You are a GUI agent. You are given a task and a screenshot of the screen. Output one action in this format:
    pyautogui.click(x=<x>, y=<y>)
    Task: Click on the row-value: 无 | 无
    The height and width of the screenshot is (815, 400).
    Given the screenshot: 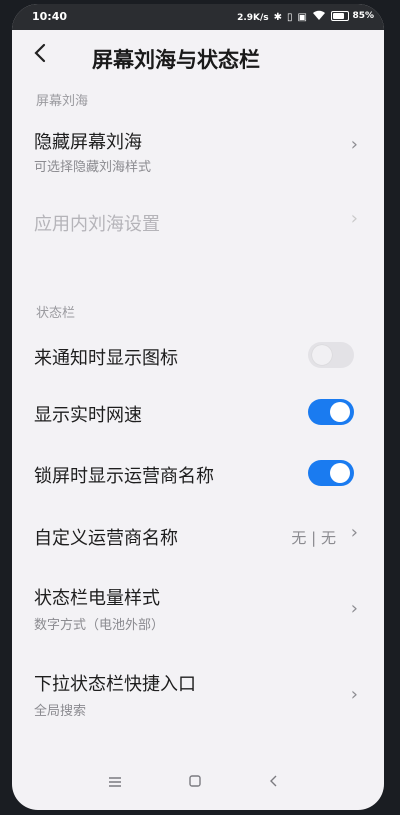 What is the action you would take?
    pyautogui.click(x=313, y=538)
    